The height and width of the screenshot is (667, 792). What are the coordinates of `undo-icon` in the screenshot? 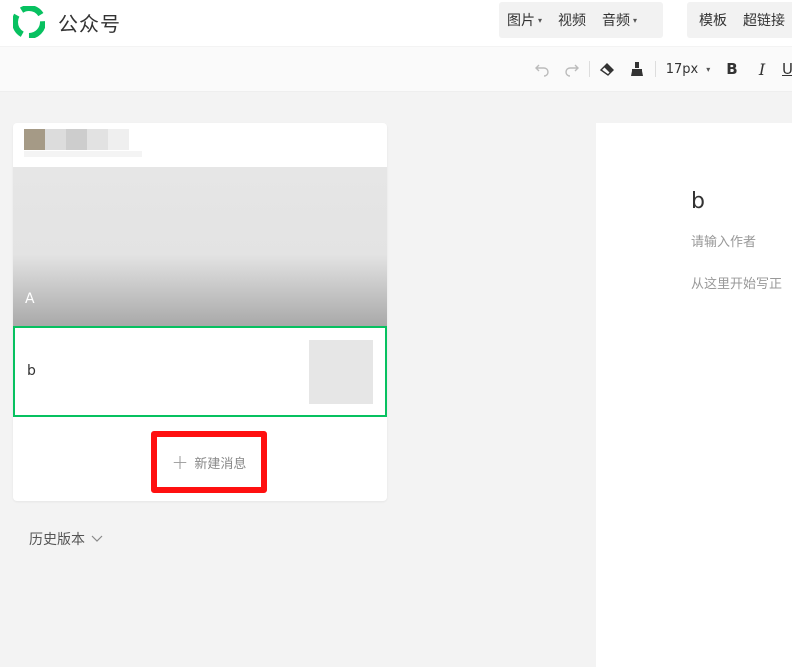 It's located at (542, 70).